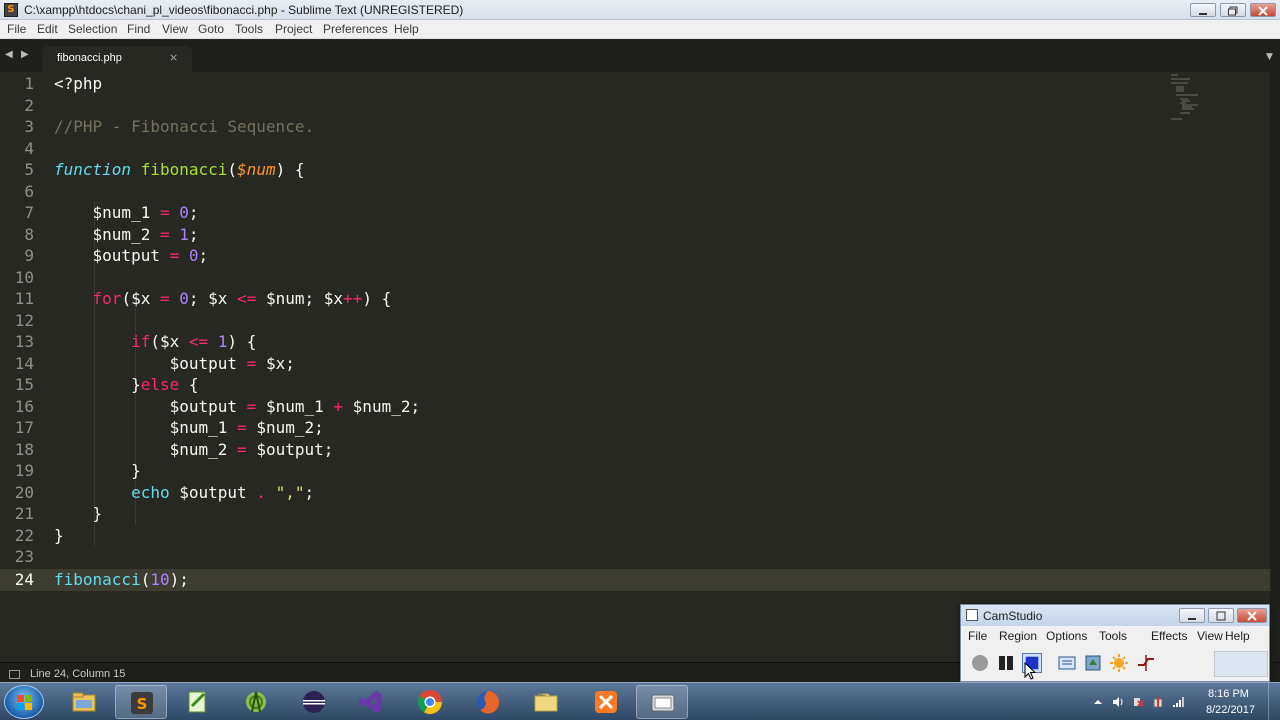 This screenshot has width=1280, height=720. What do you see at coordinates (293, 29) in the screenshot?
I see `menu-project: Project` at bounding box center [293, 29].